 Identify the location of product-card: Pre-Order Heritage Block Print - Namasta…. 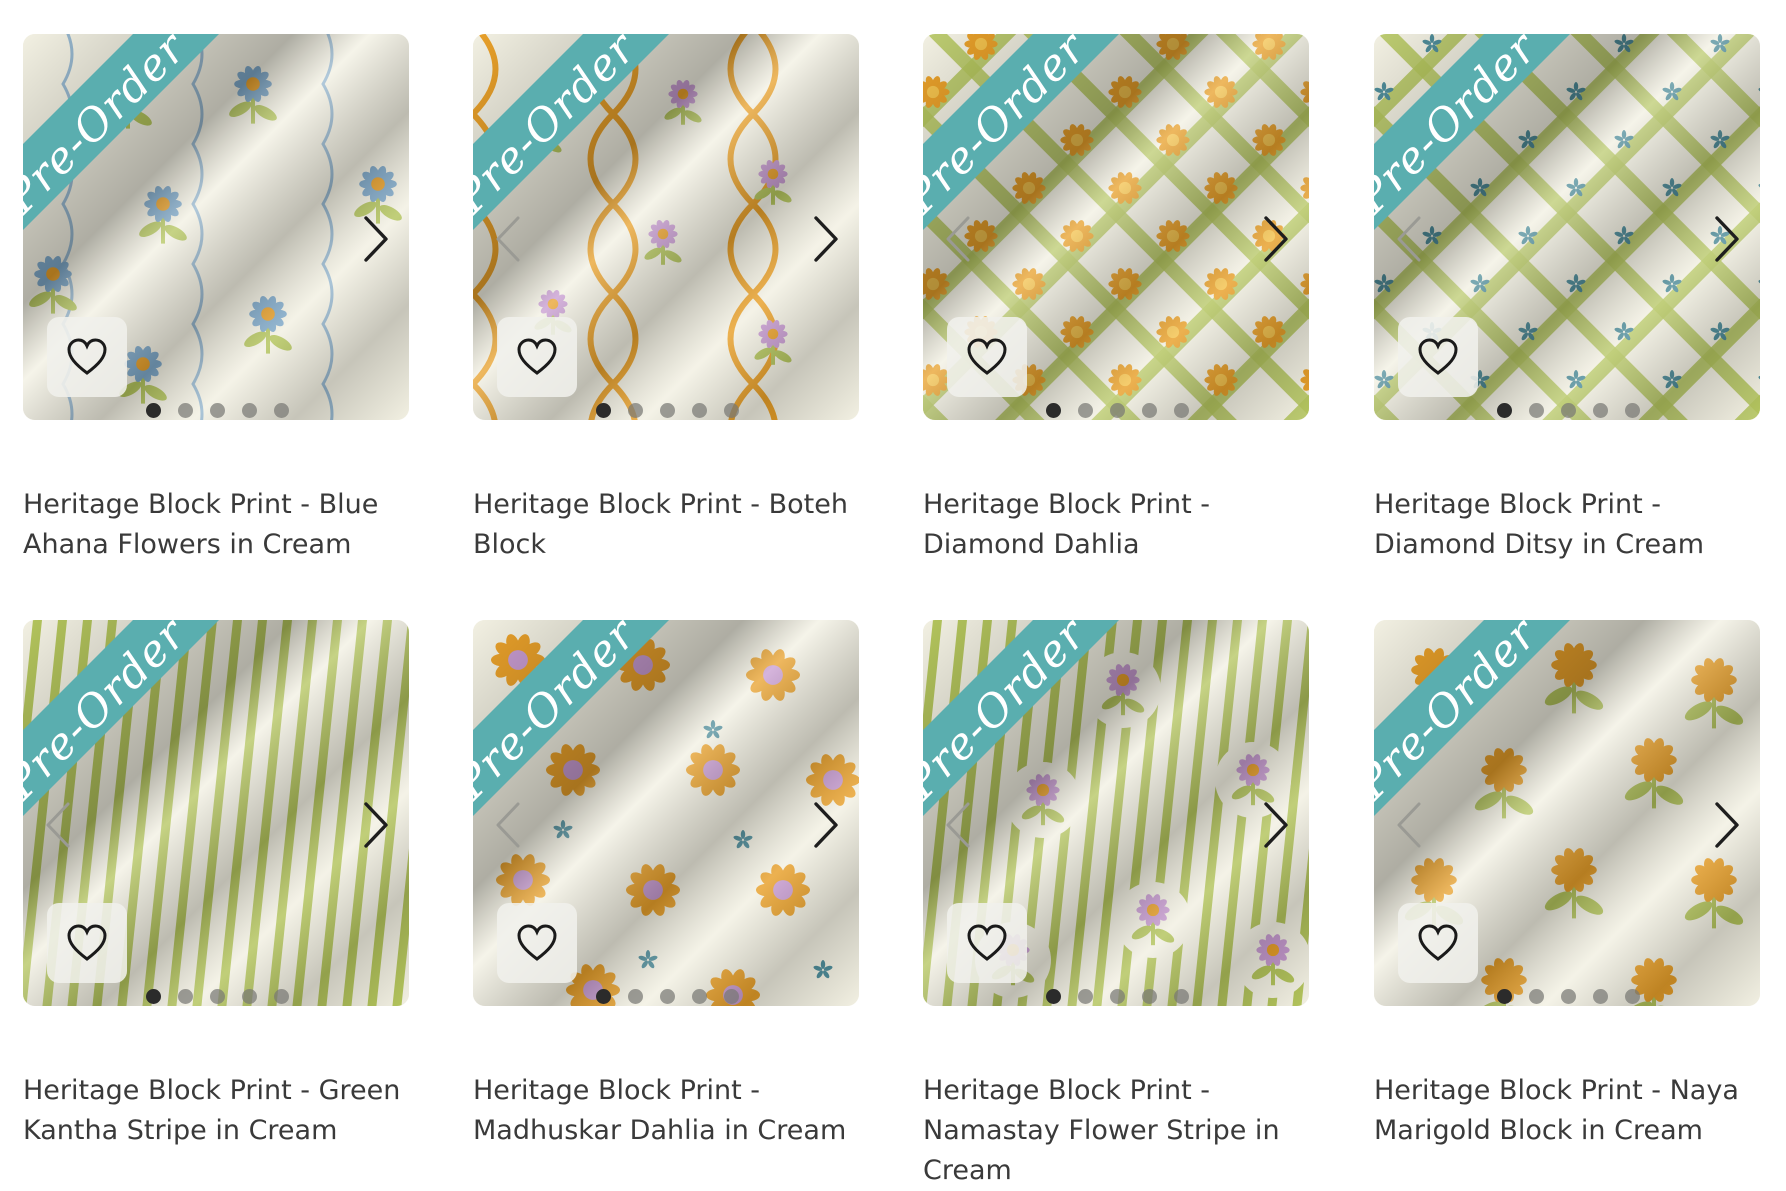
(1116, 903).